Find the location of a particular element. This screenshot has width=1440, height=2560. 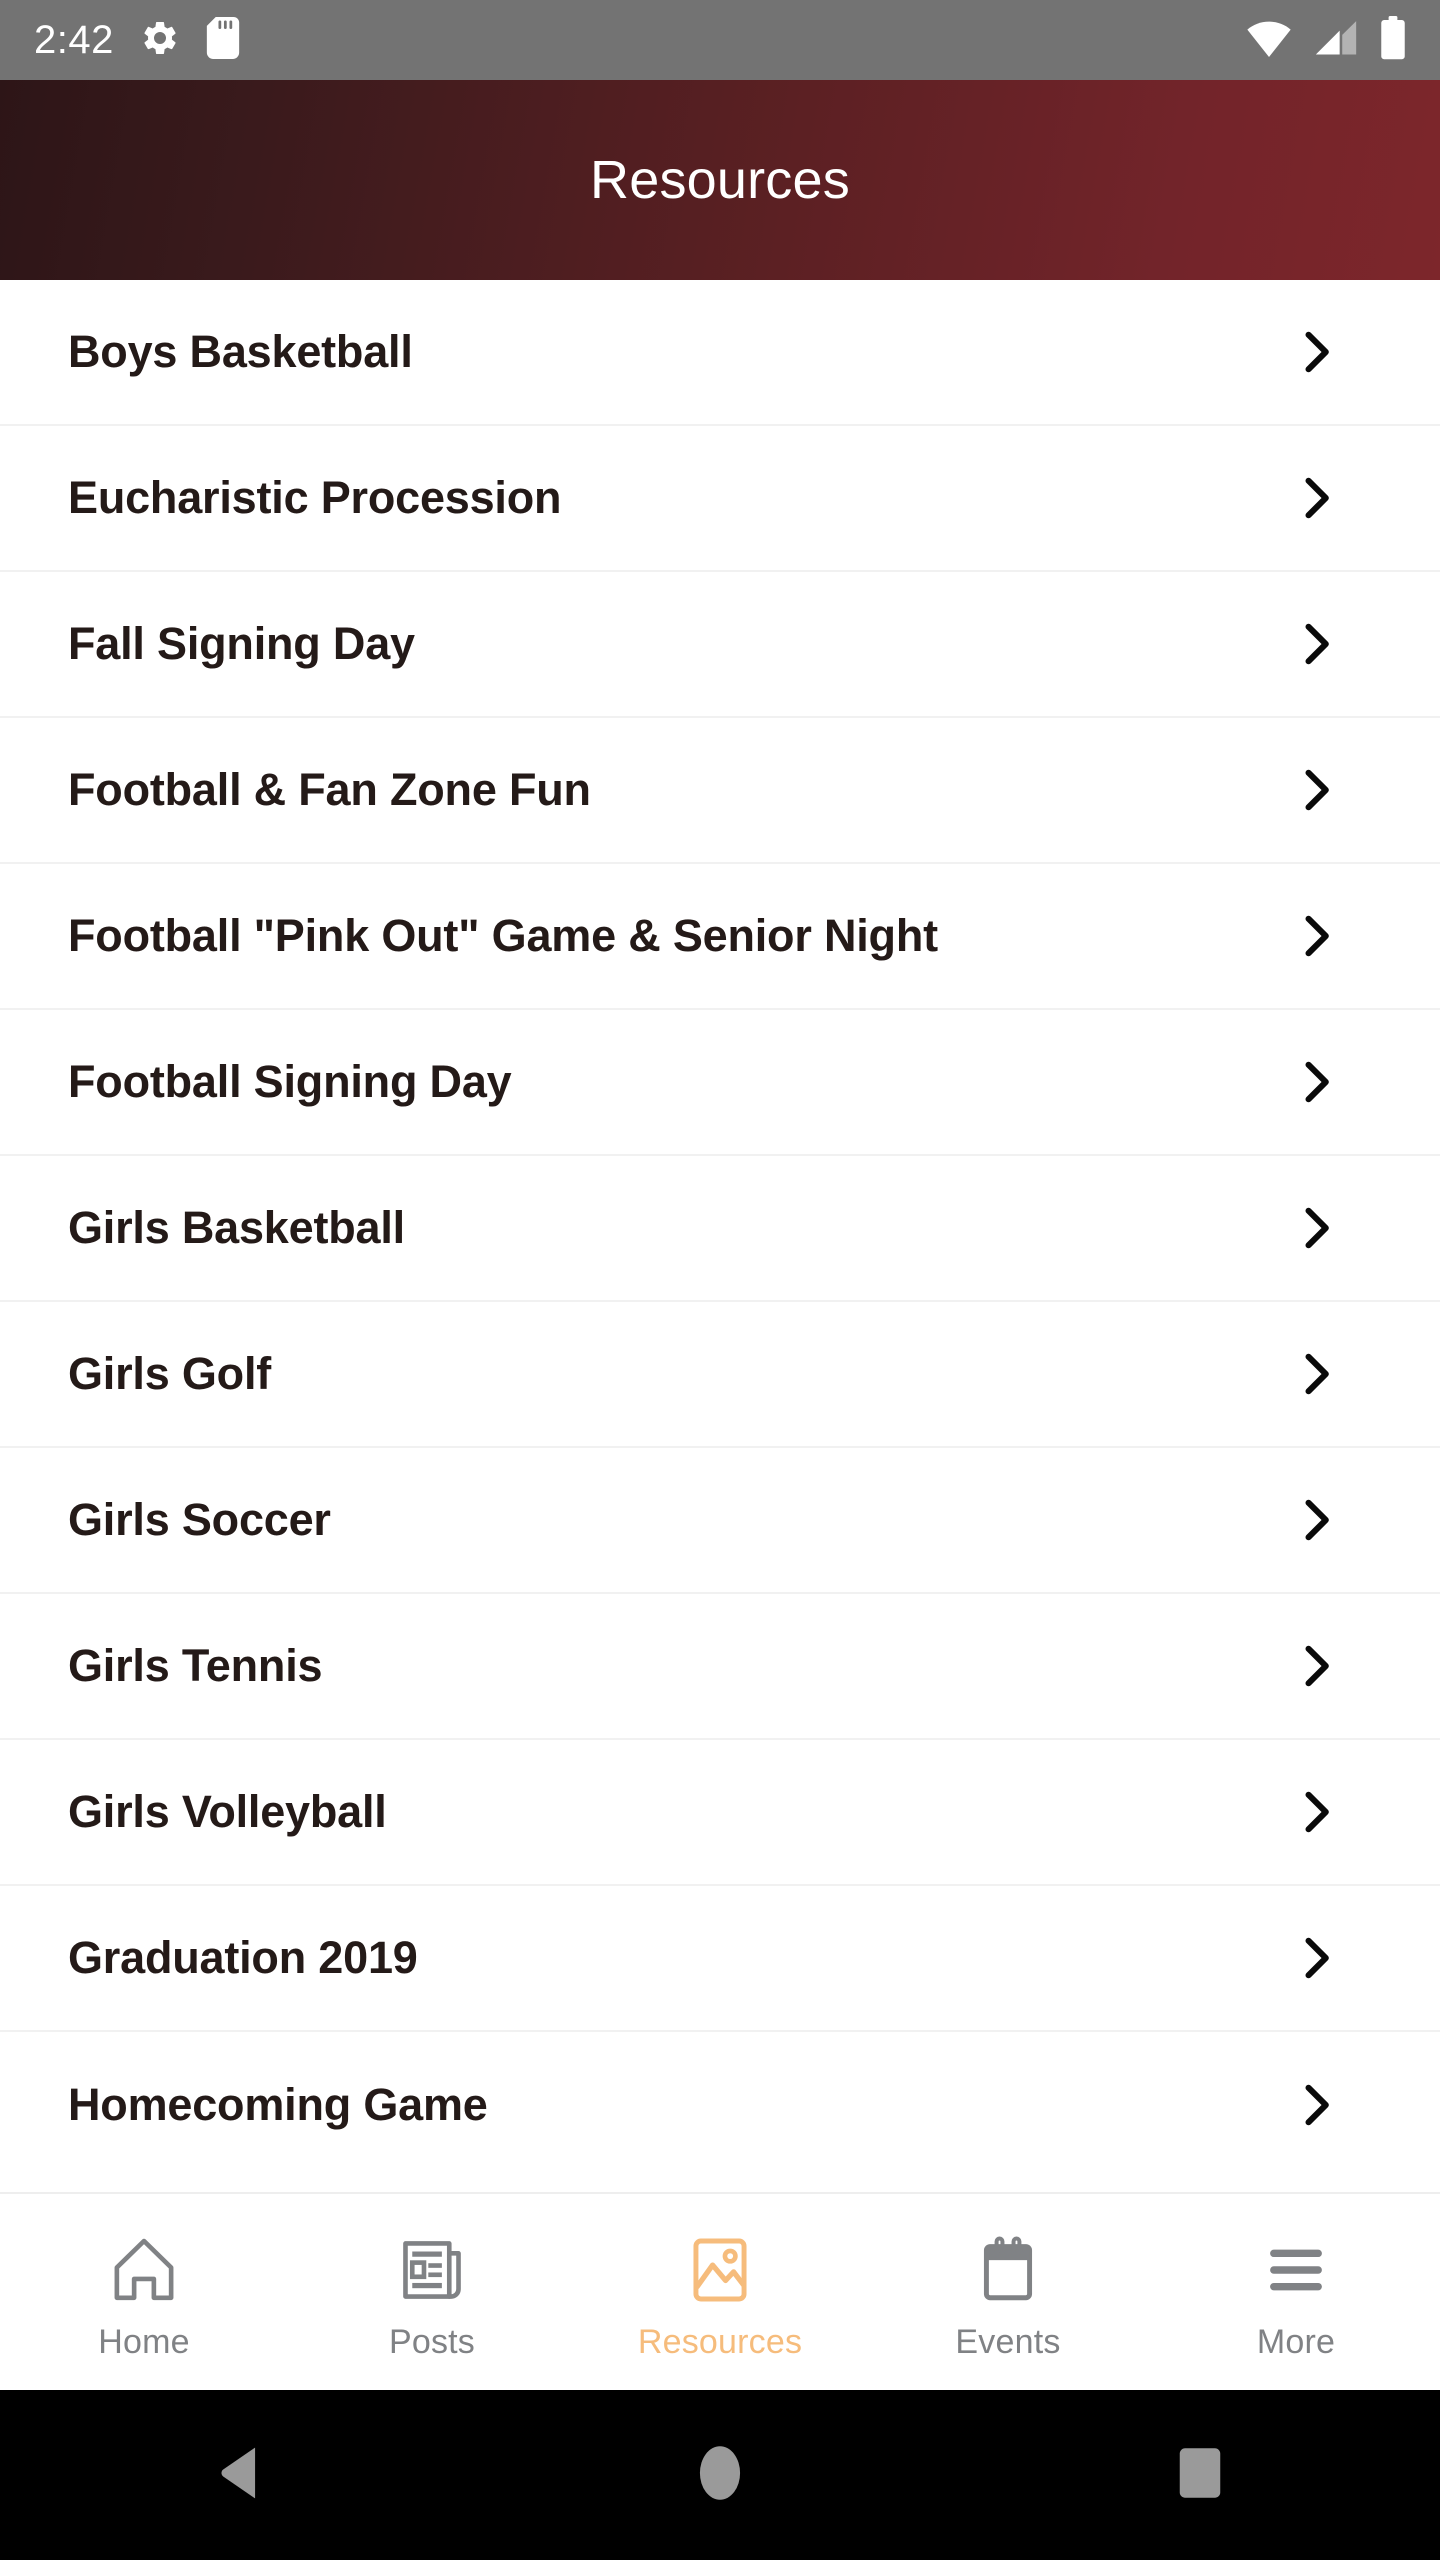

list-item-label: Football & Fan Zone Fun is located at coordinates (329, 789).